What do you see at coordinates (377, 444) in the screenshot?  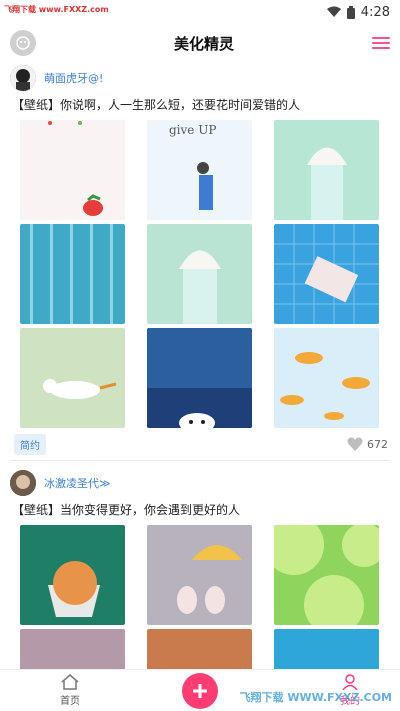 I see `like-count: 672` at bounding box center [377, 444].